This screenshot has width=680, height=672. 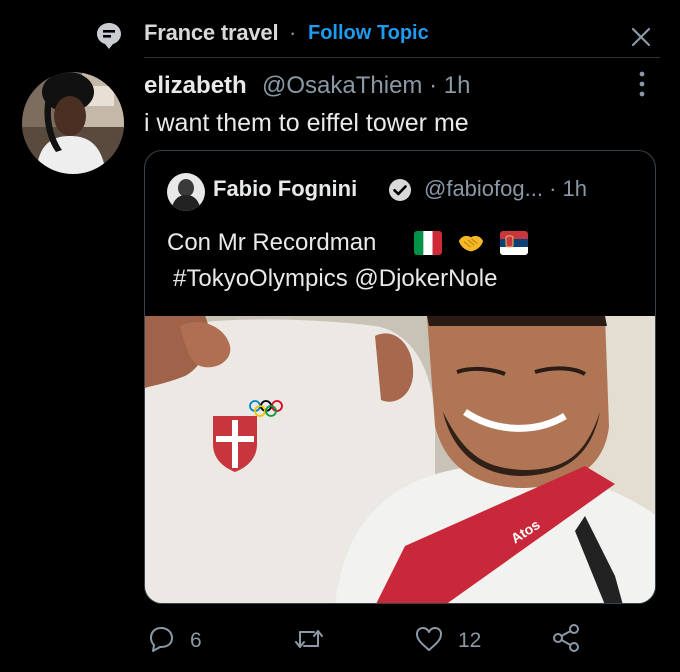 I want to click on quoted-author-handle: @fabiofog... · 1h, so click(x=505, y=189).